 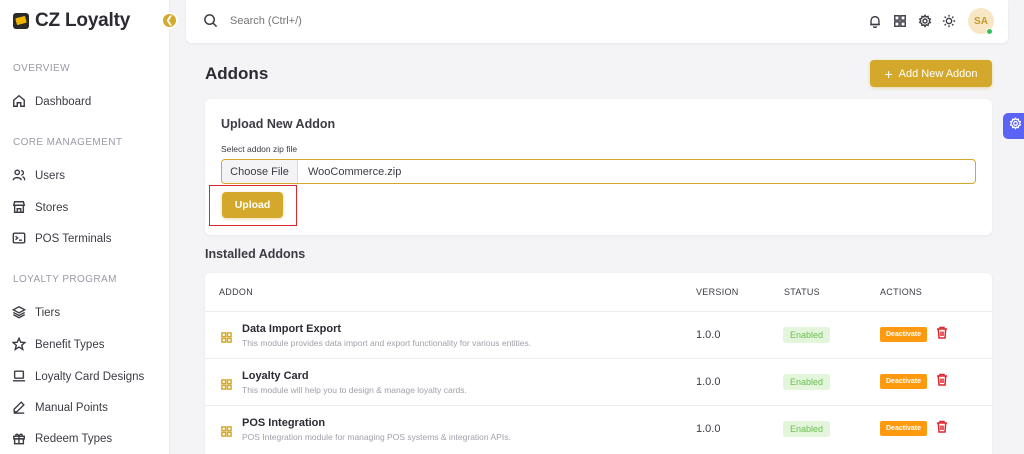 I want to click on gift-icon, so click(x=19, y=439).